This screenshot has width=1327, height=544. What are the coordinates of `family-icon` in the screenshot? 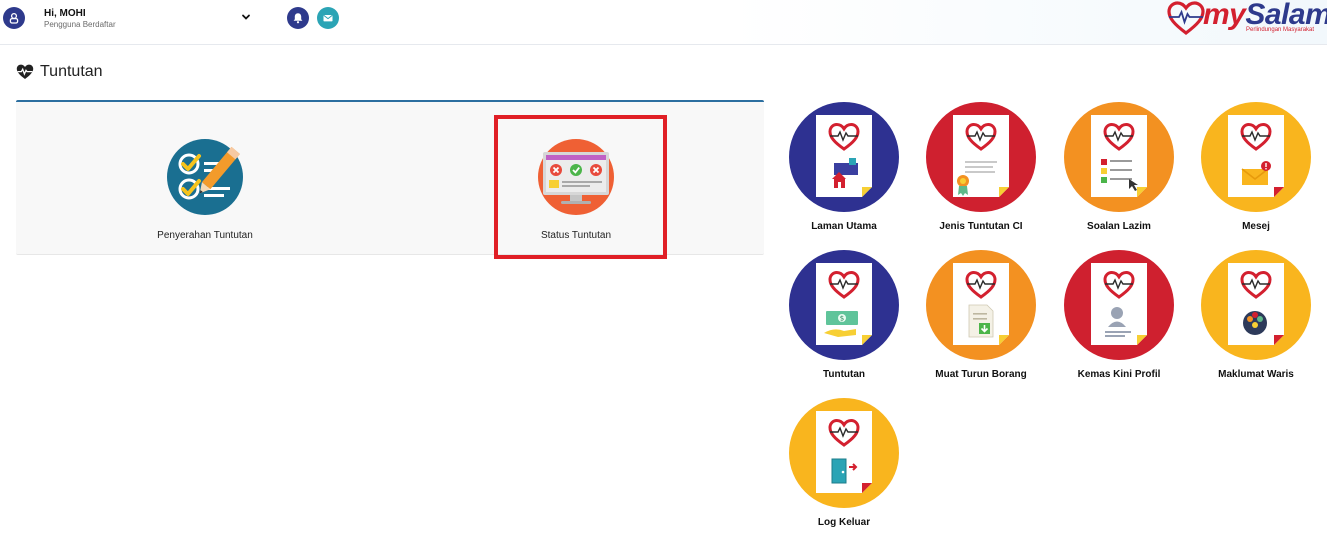 It's located at (1256, 305).